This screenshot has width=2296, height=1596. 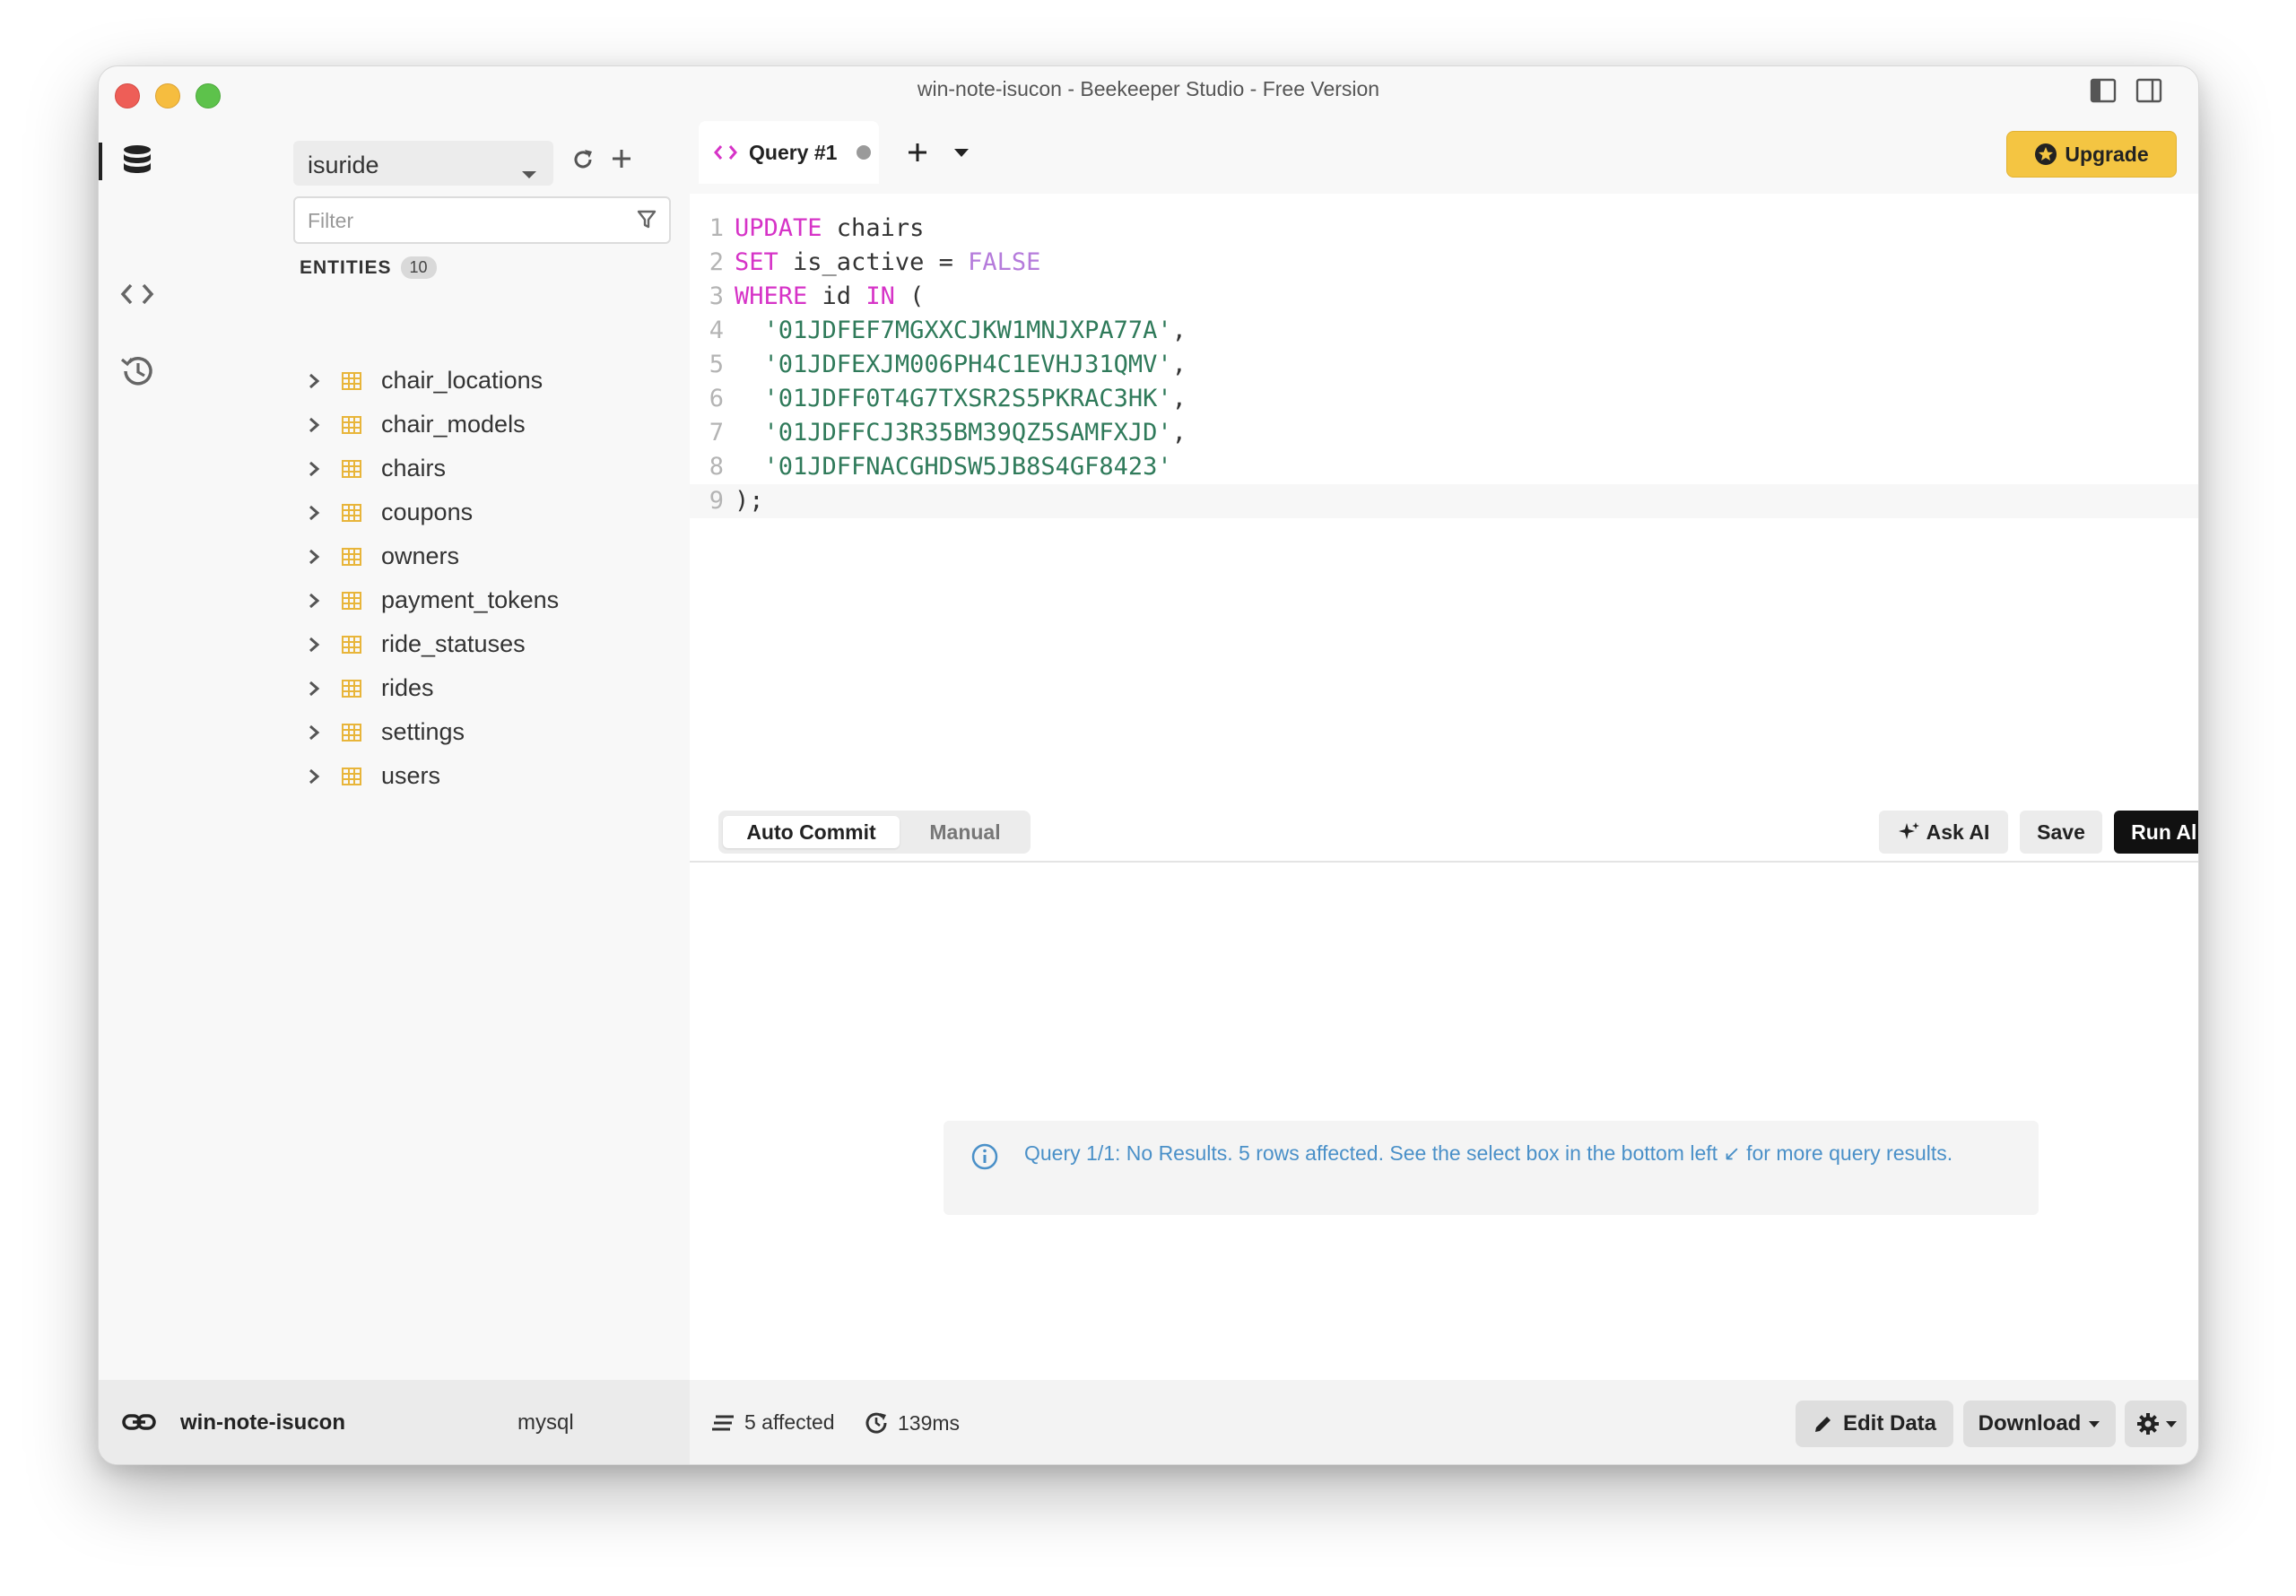 I want to click on activity-bar, so click(x=137, y=746).